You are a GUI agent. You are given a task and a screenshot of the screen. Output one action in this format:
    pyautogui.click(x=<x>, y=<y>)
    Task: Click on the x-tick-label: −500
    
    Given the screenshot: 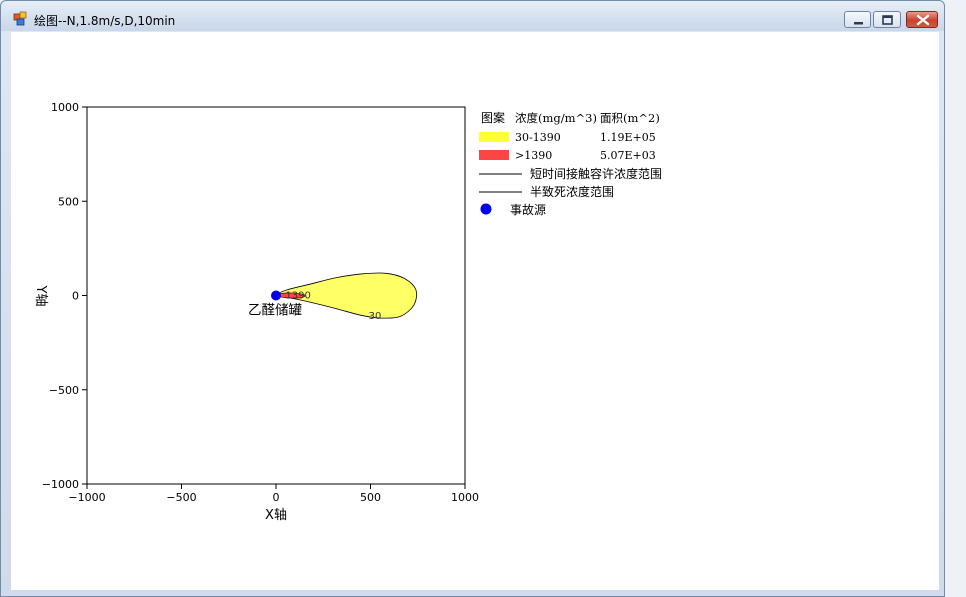 What is the action you would take?
    pyautogui.click(x=181, y=497)
    